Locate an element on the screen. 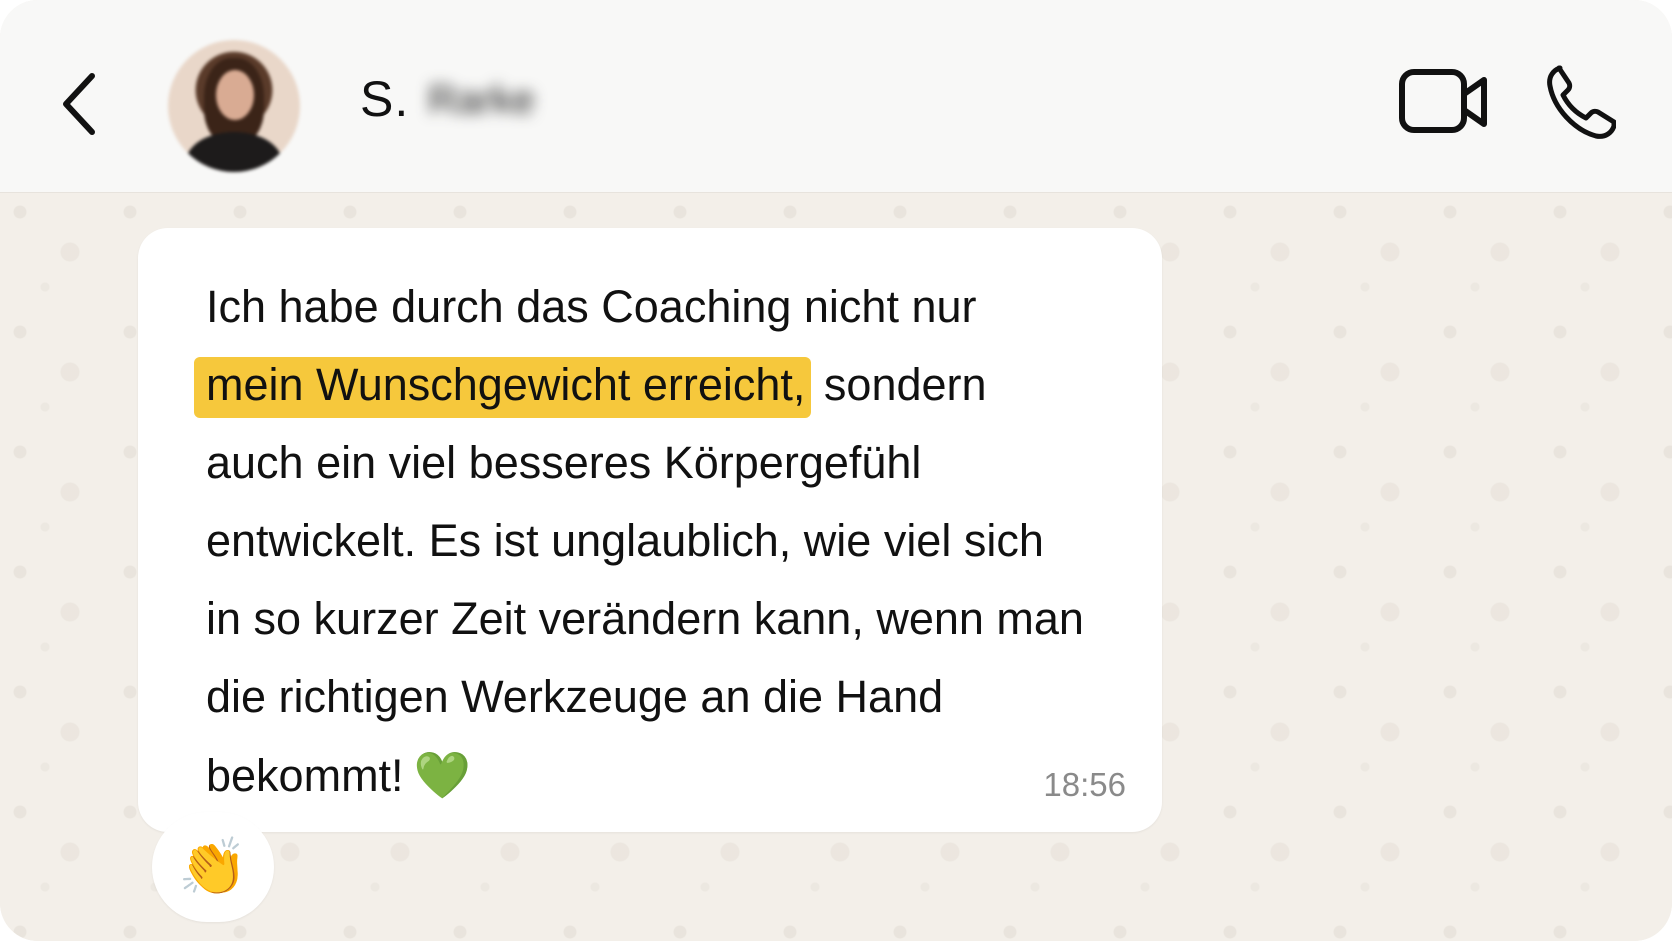 Image resolution: width=1672 pixels, height=941 pixels. reaction-badge: 👏 is located at coordinates (213, 867).